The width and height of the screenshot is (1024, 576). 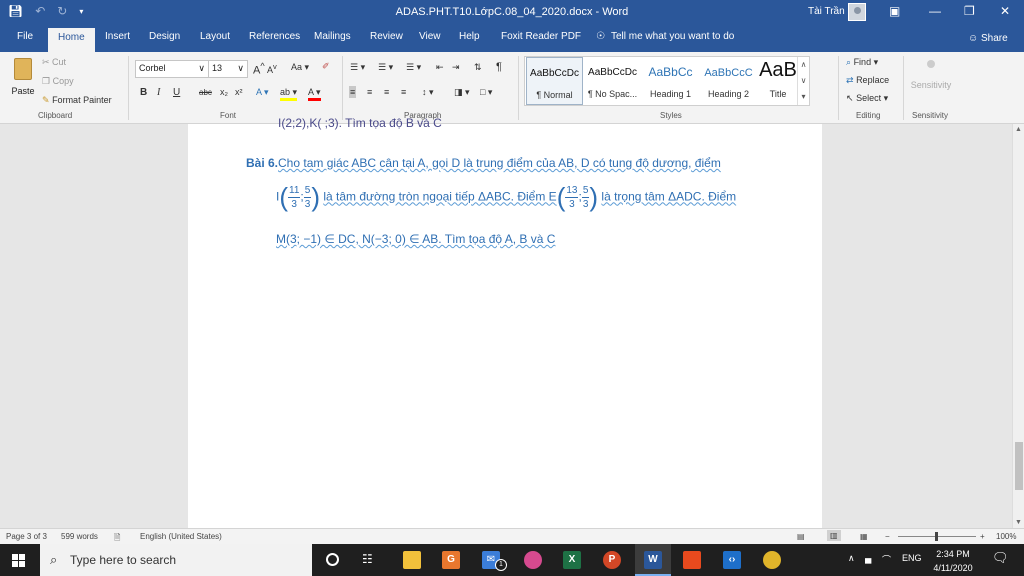 What do you see at coordinates (572, 560) in the screenshot?
I see `excel-icon: X` at bounding box center [572, 560].